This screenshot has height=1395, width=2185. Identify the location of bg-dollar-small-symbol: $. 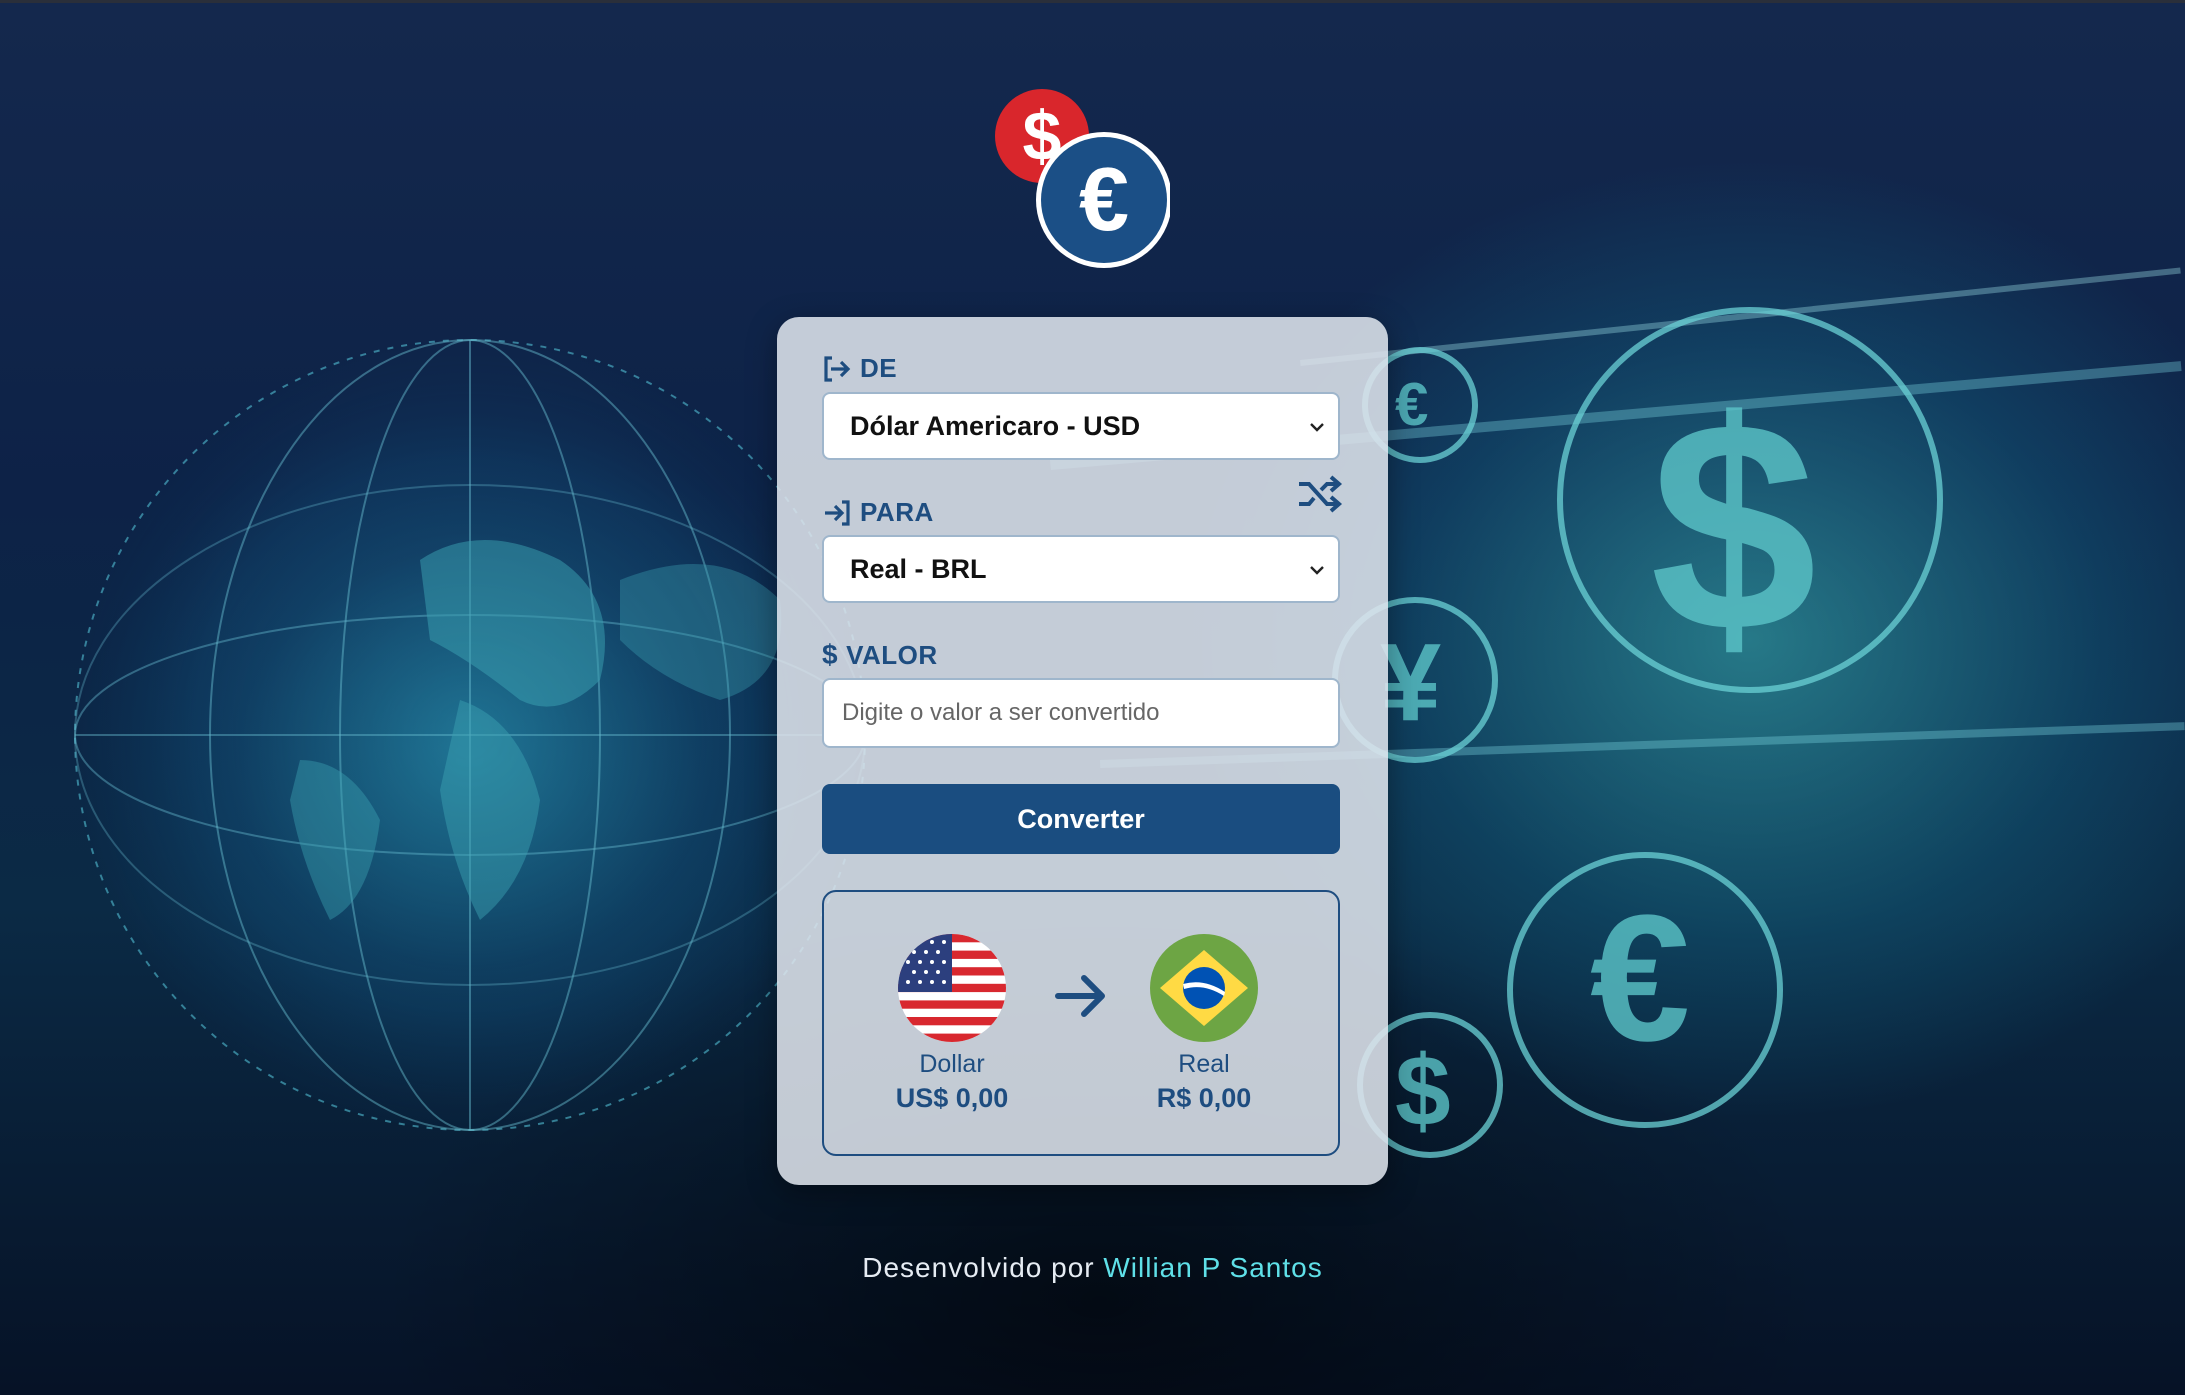
(1423, 1091).